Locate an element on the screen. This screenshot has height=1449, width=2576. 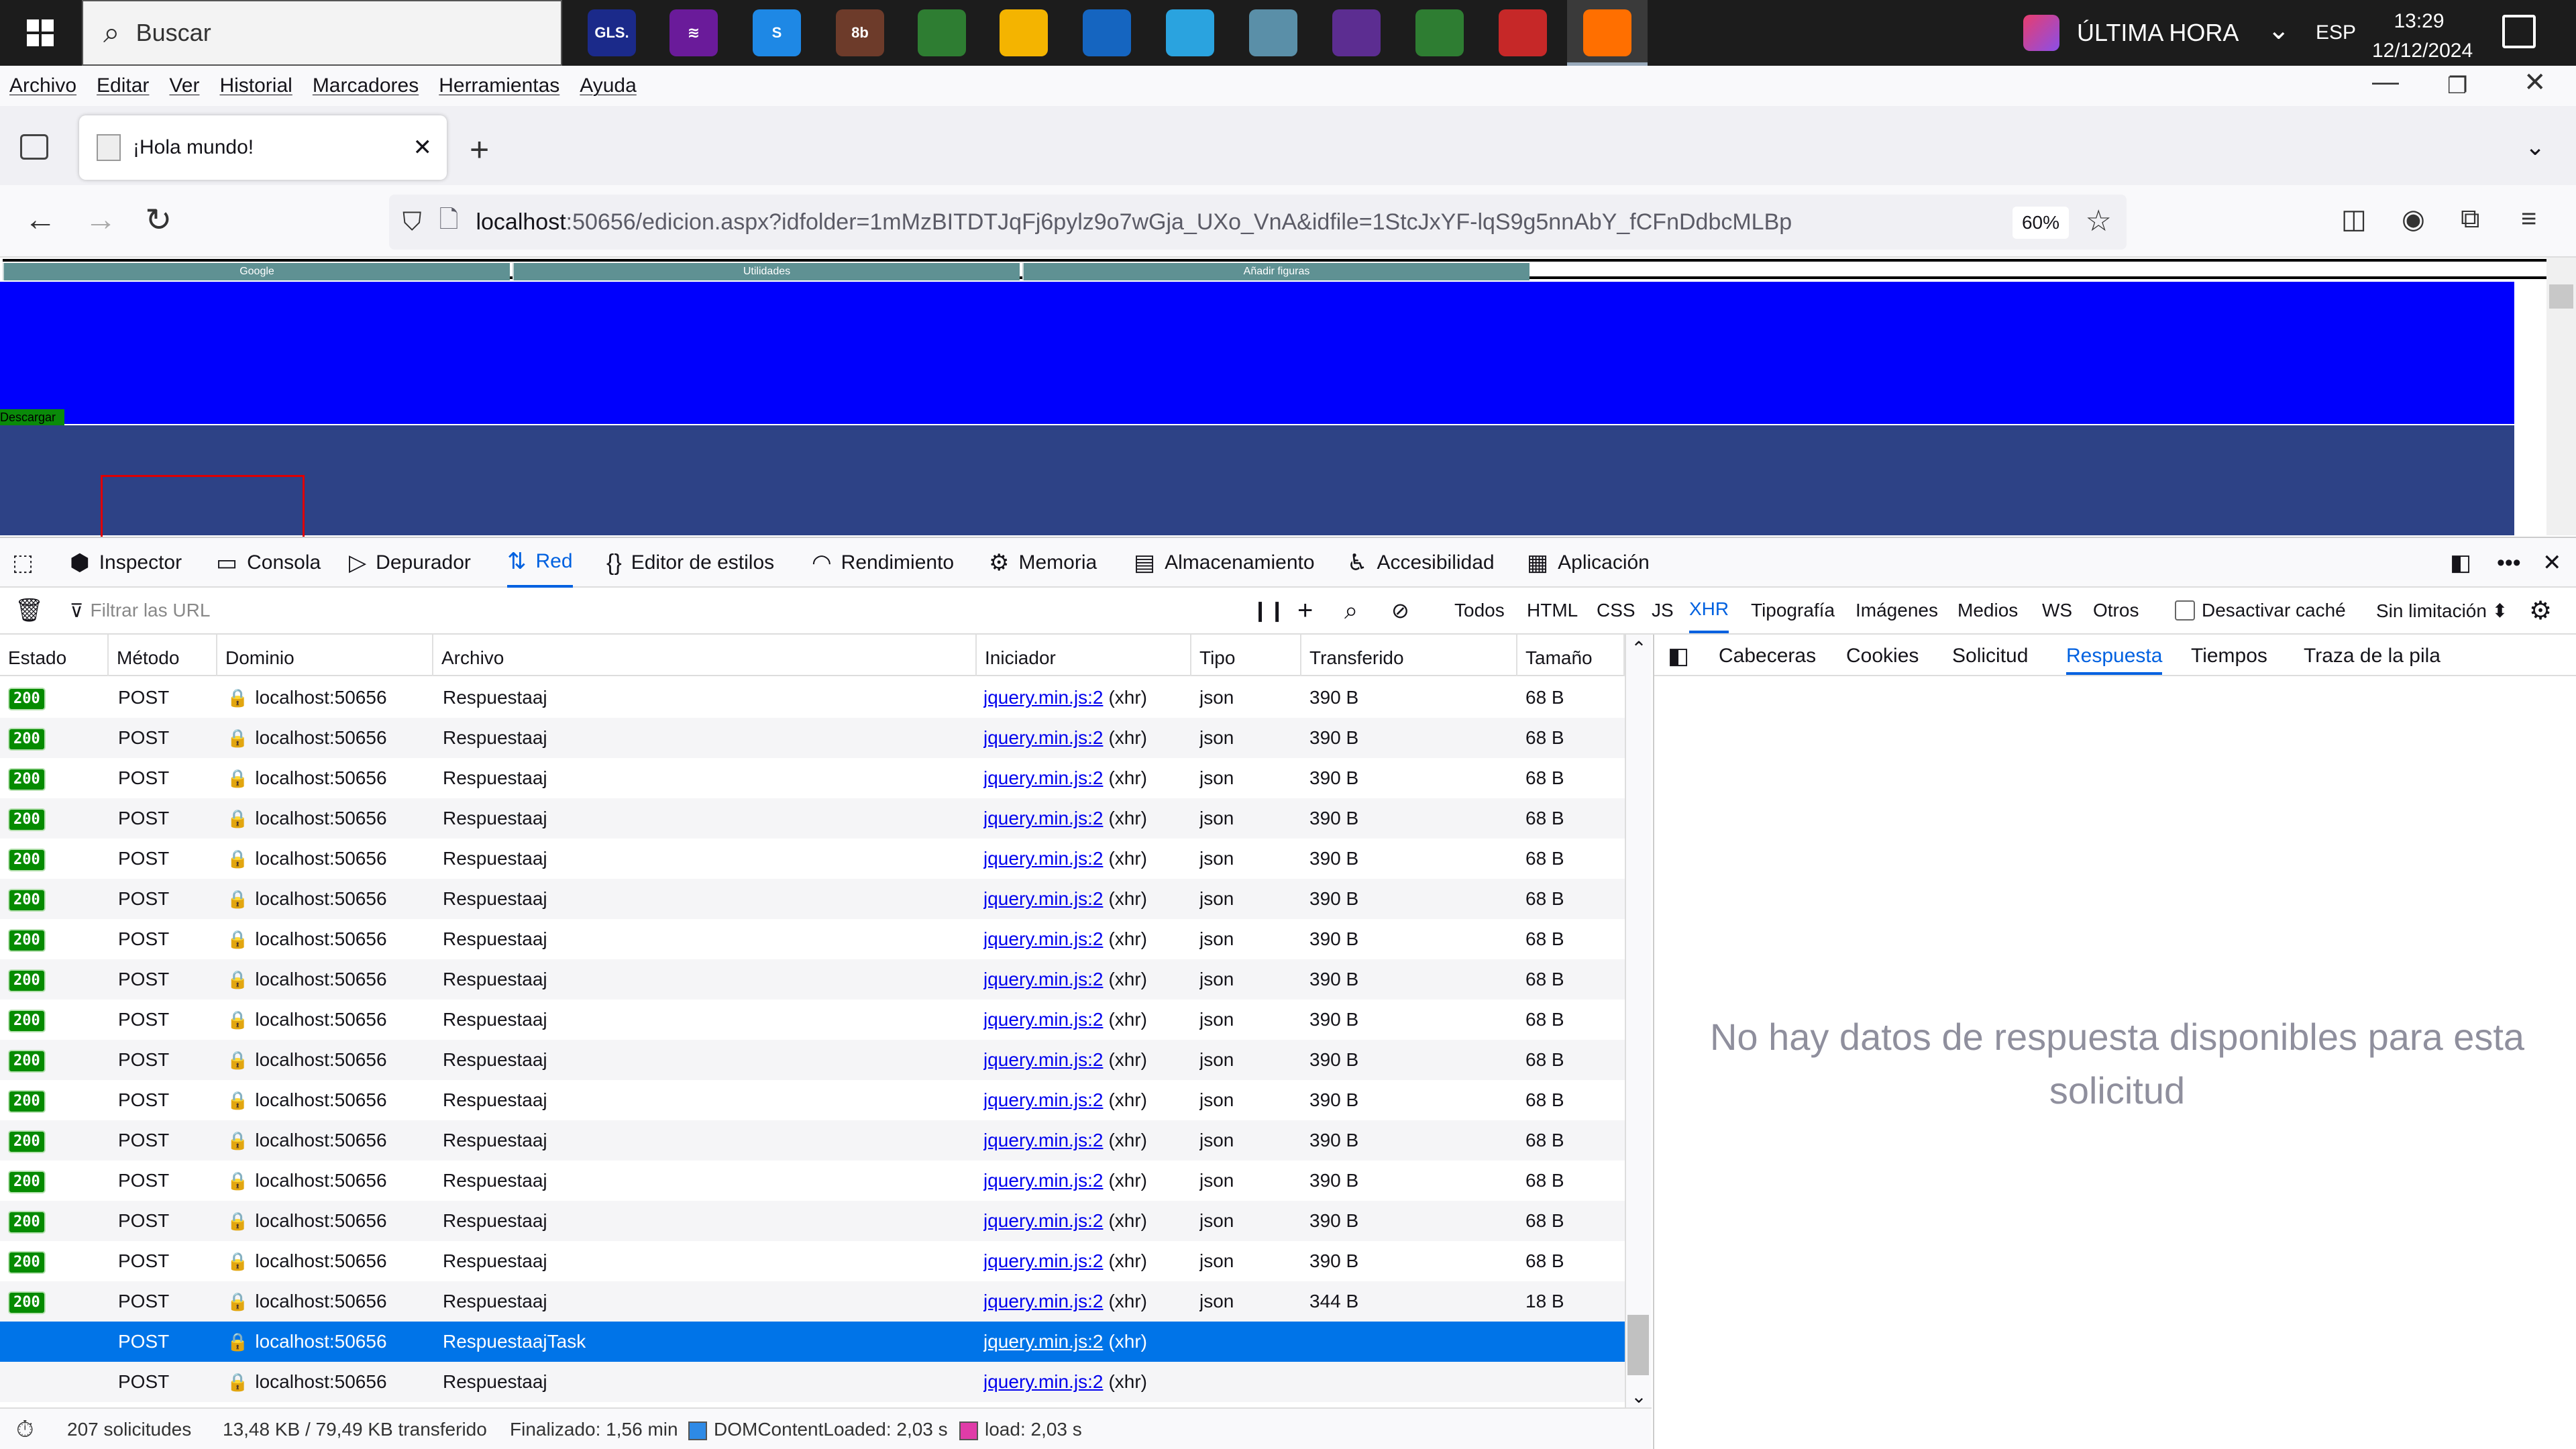
col-metodo: Método is located at coordinates (163, 655).